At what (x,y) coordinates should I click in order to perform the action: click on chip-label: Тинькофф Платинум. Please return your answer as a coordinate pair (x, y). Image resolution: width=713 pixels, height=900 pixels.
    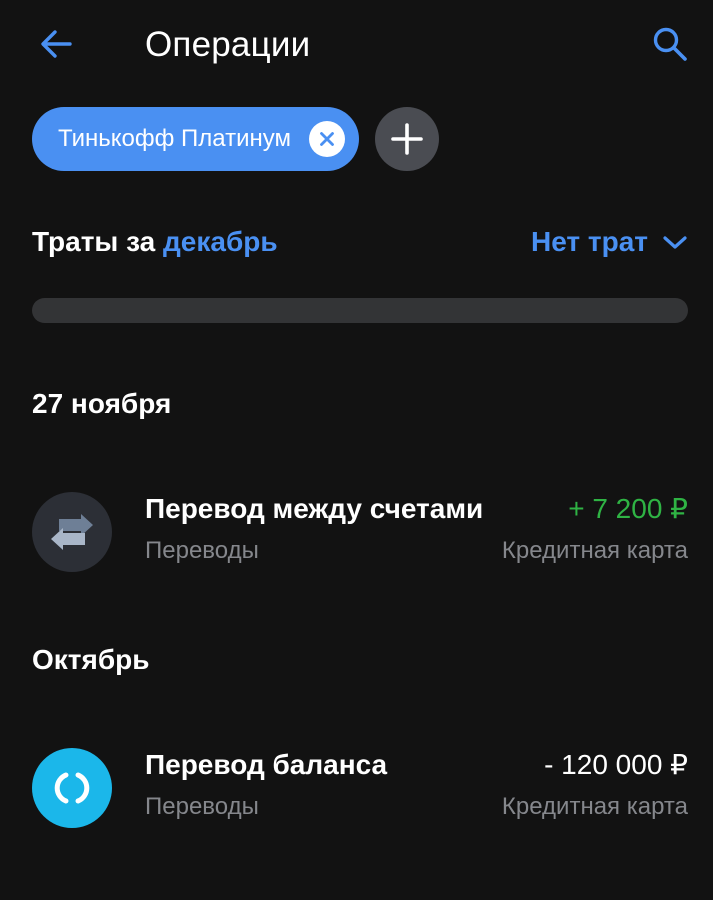
    Looking at the image, I should click on (175, 138).